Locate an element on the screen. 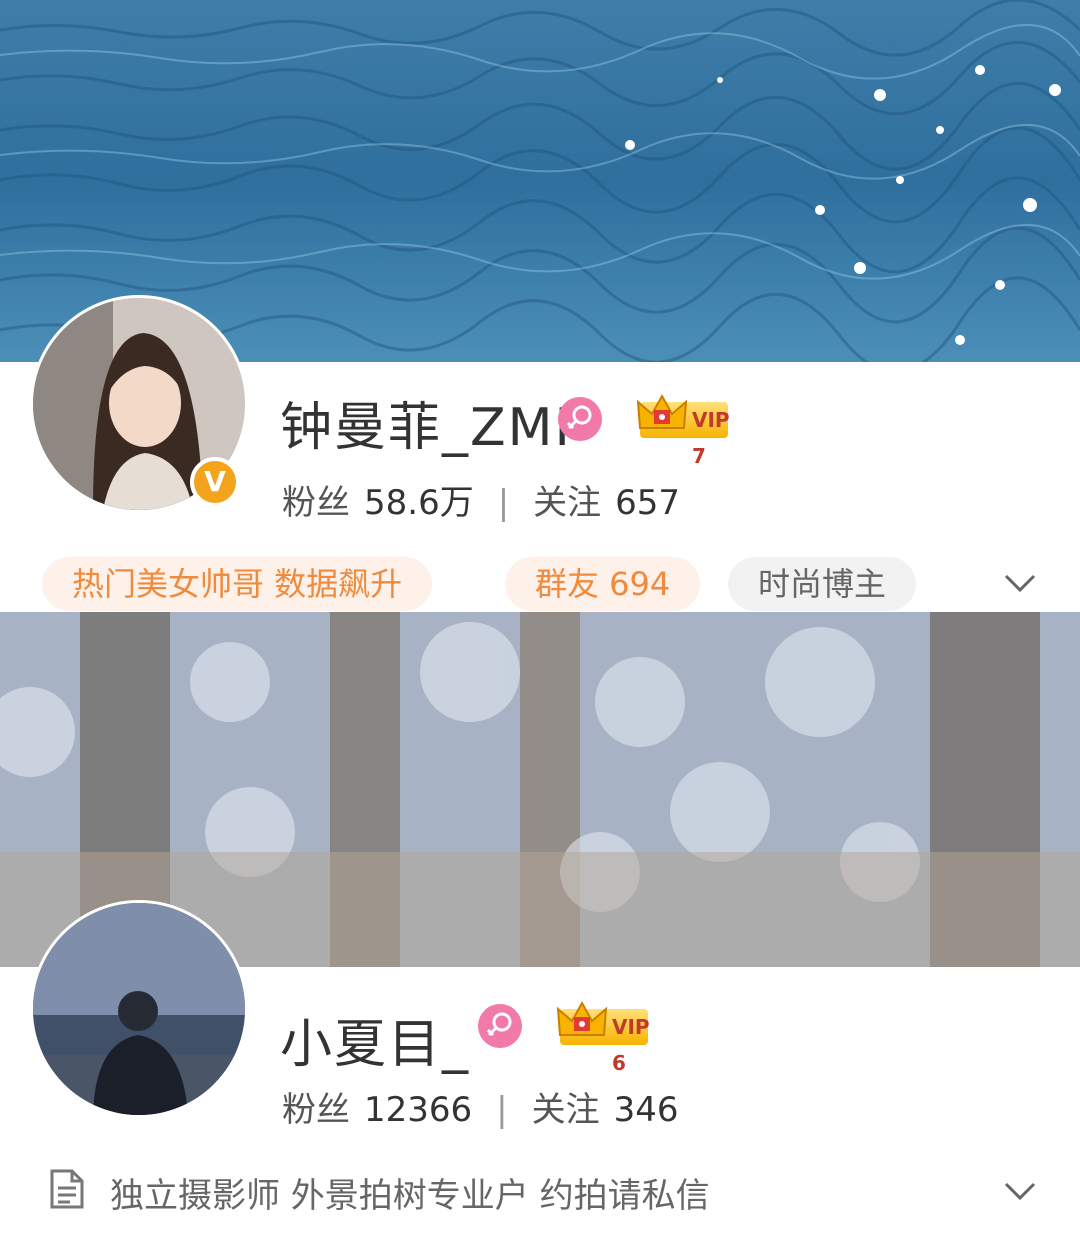  vip-badge: VIP 7 is located at coordinates (683, 430).